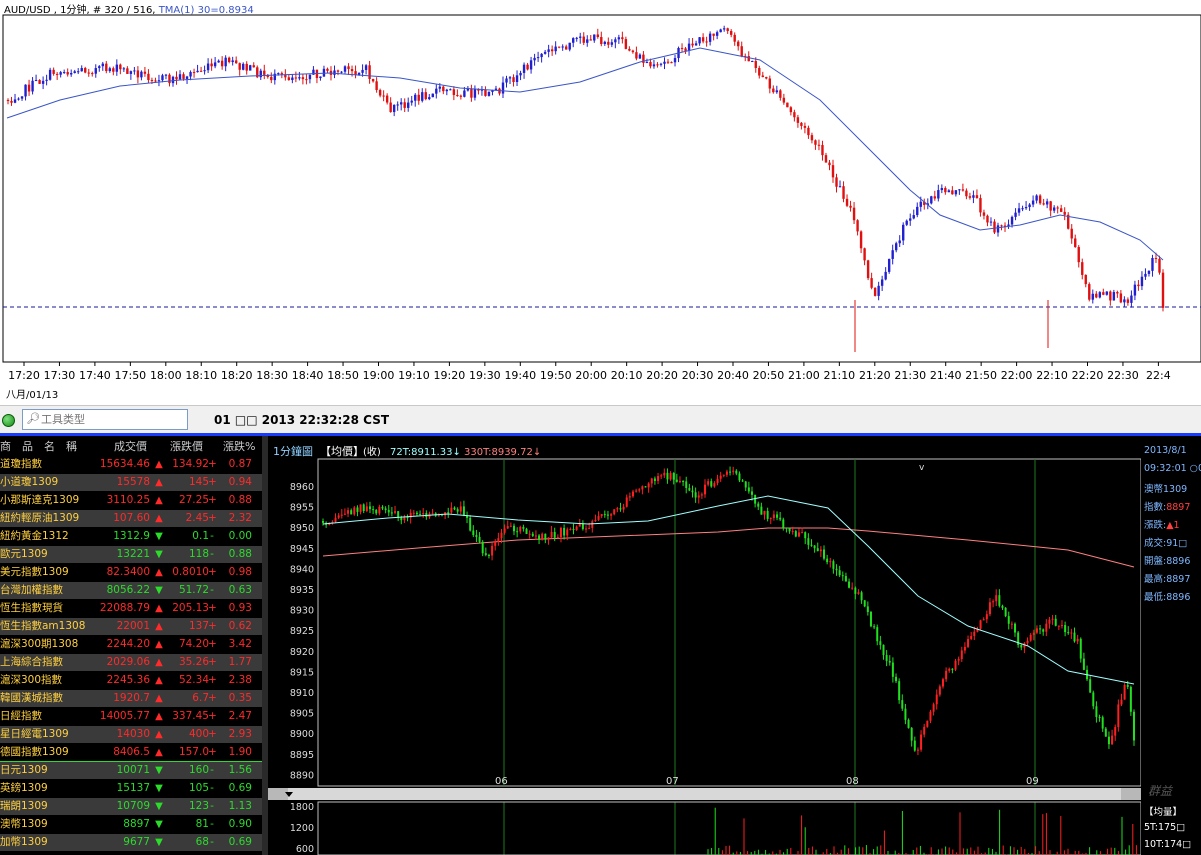  What do you see at coordinates (131, 482) in the screenshot?
I see `quote-row: 小道瓊1309 15578 ▲ 145 +0.94` at bounding box center [131, 482].